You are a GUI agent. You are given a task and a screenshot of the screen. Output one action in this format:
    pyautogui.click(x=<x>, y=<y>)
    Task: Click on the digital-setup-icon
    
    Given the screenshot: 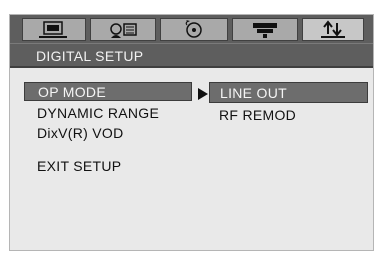 What is the action you would take?
    pyautogui.click(x=333, y=29)
    